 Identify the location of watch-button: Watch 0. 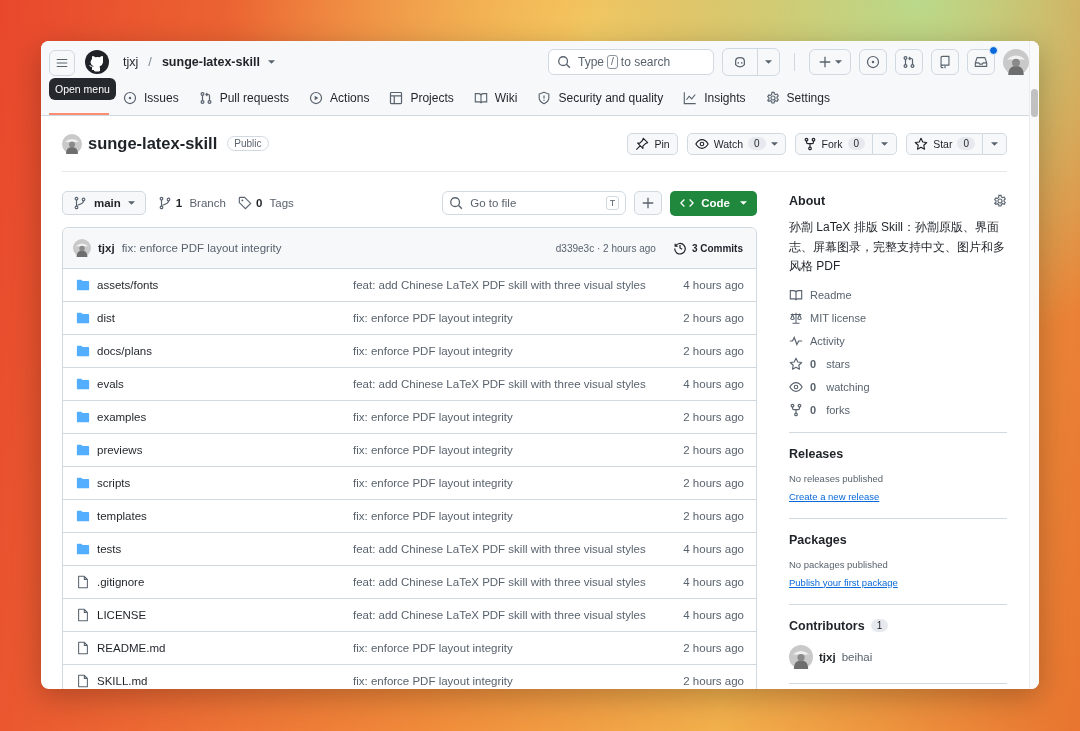
(736, 143).